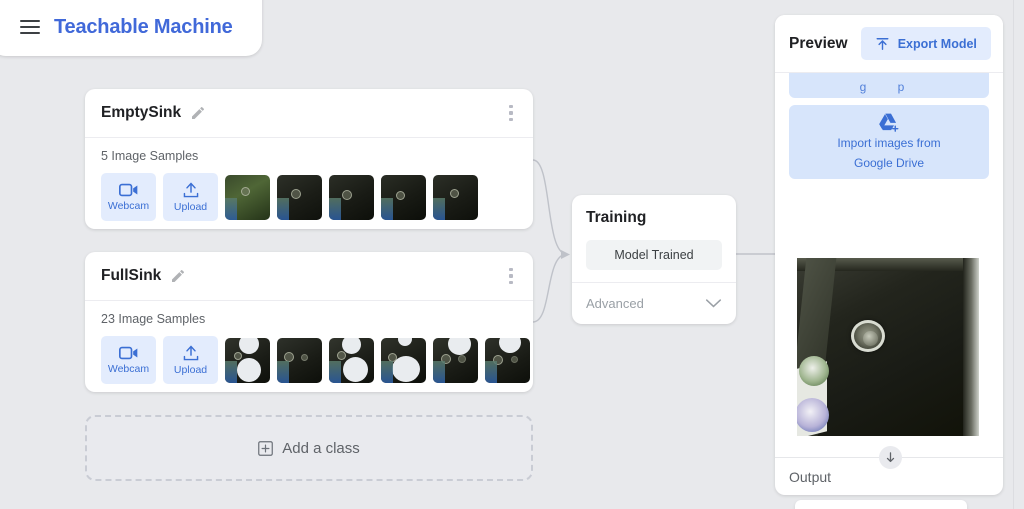  Describe the element at coordinates (615, 303) in the screenshot. I see `advanced-label: Advanced` at that location.